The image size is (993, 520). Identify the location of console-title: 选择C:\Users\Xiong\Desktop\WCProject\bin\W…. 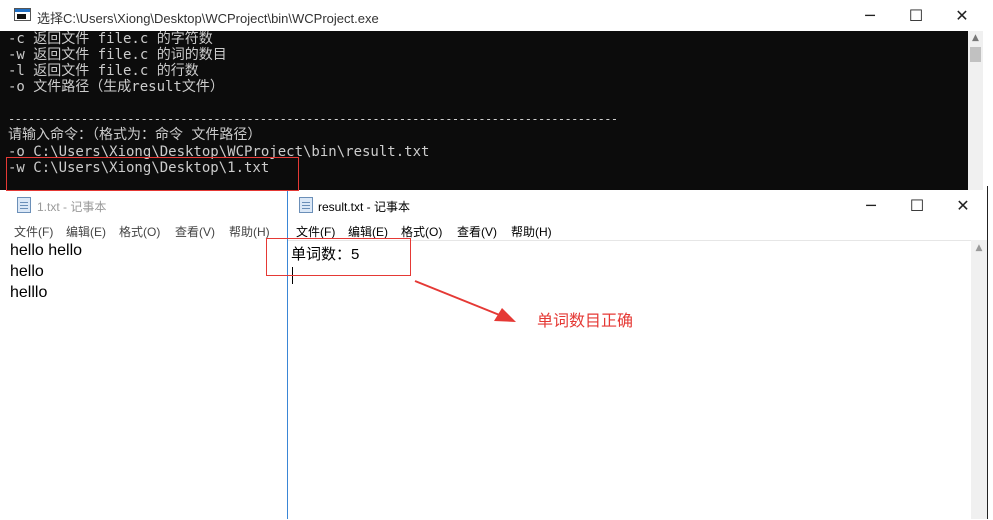
(208, 18).